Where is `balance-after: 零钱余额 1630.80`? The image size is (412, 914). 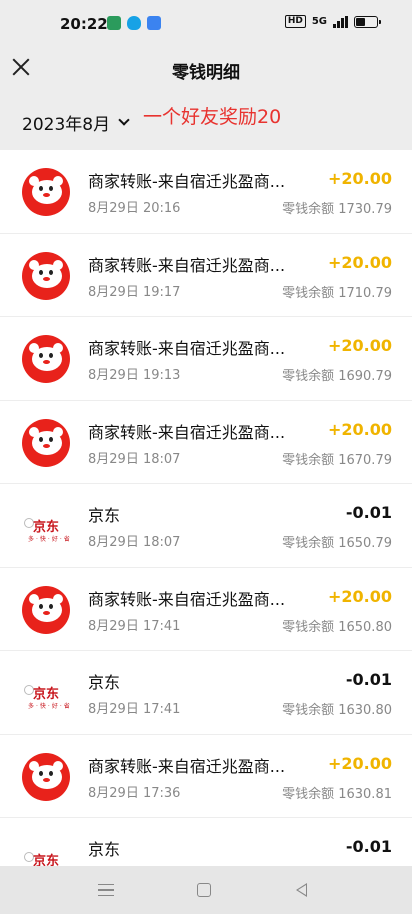
balance-after: 零钱余额 1630.80 is located at coordinates (337, 710).